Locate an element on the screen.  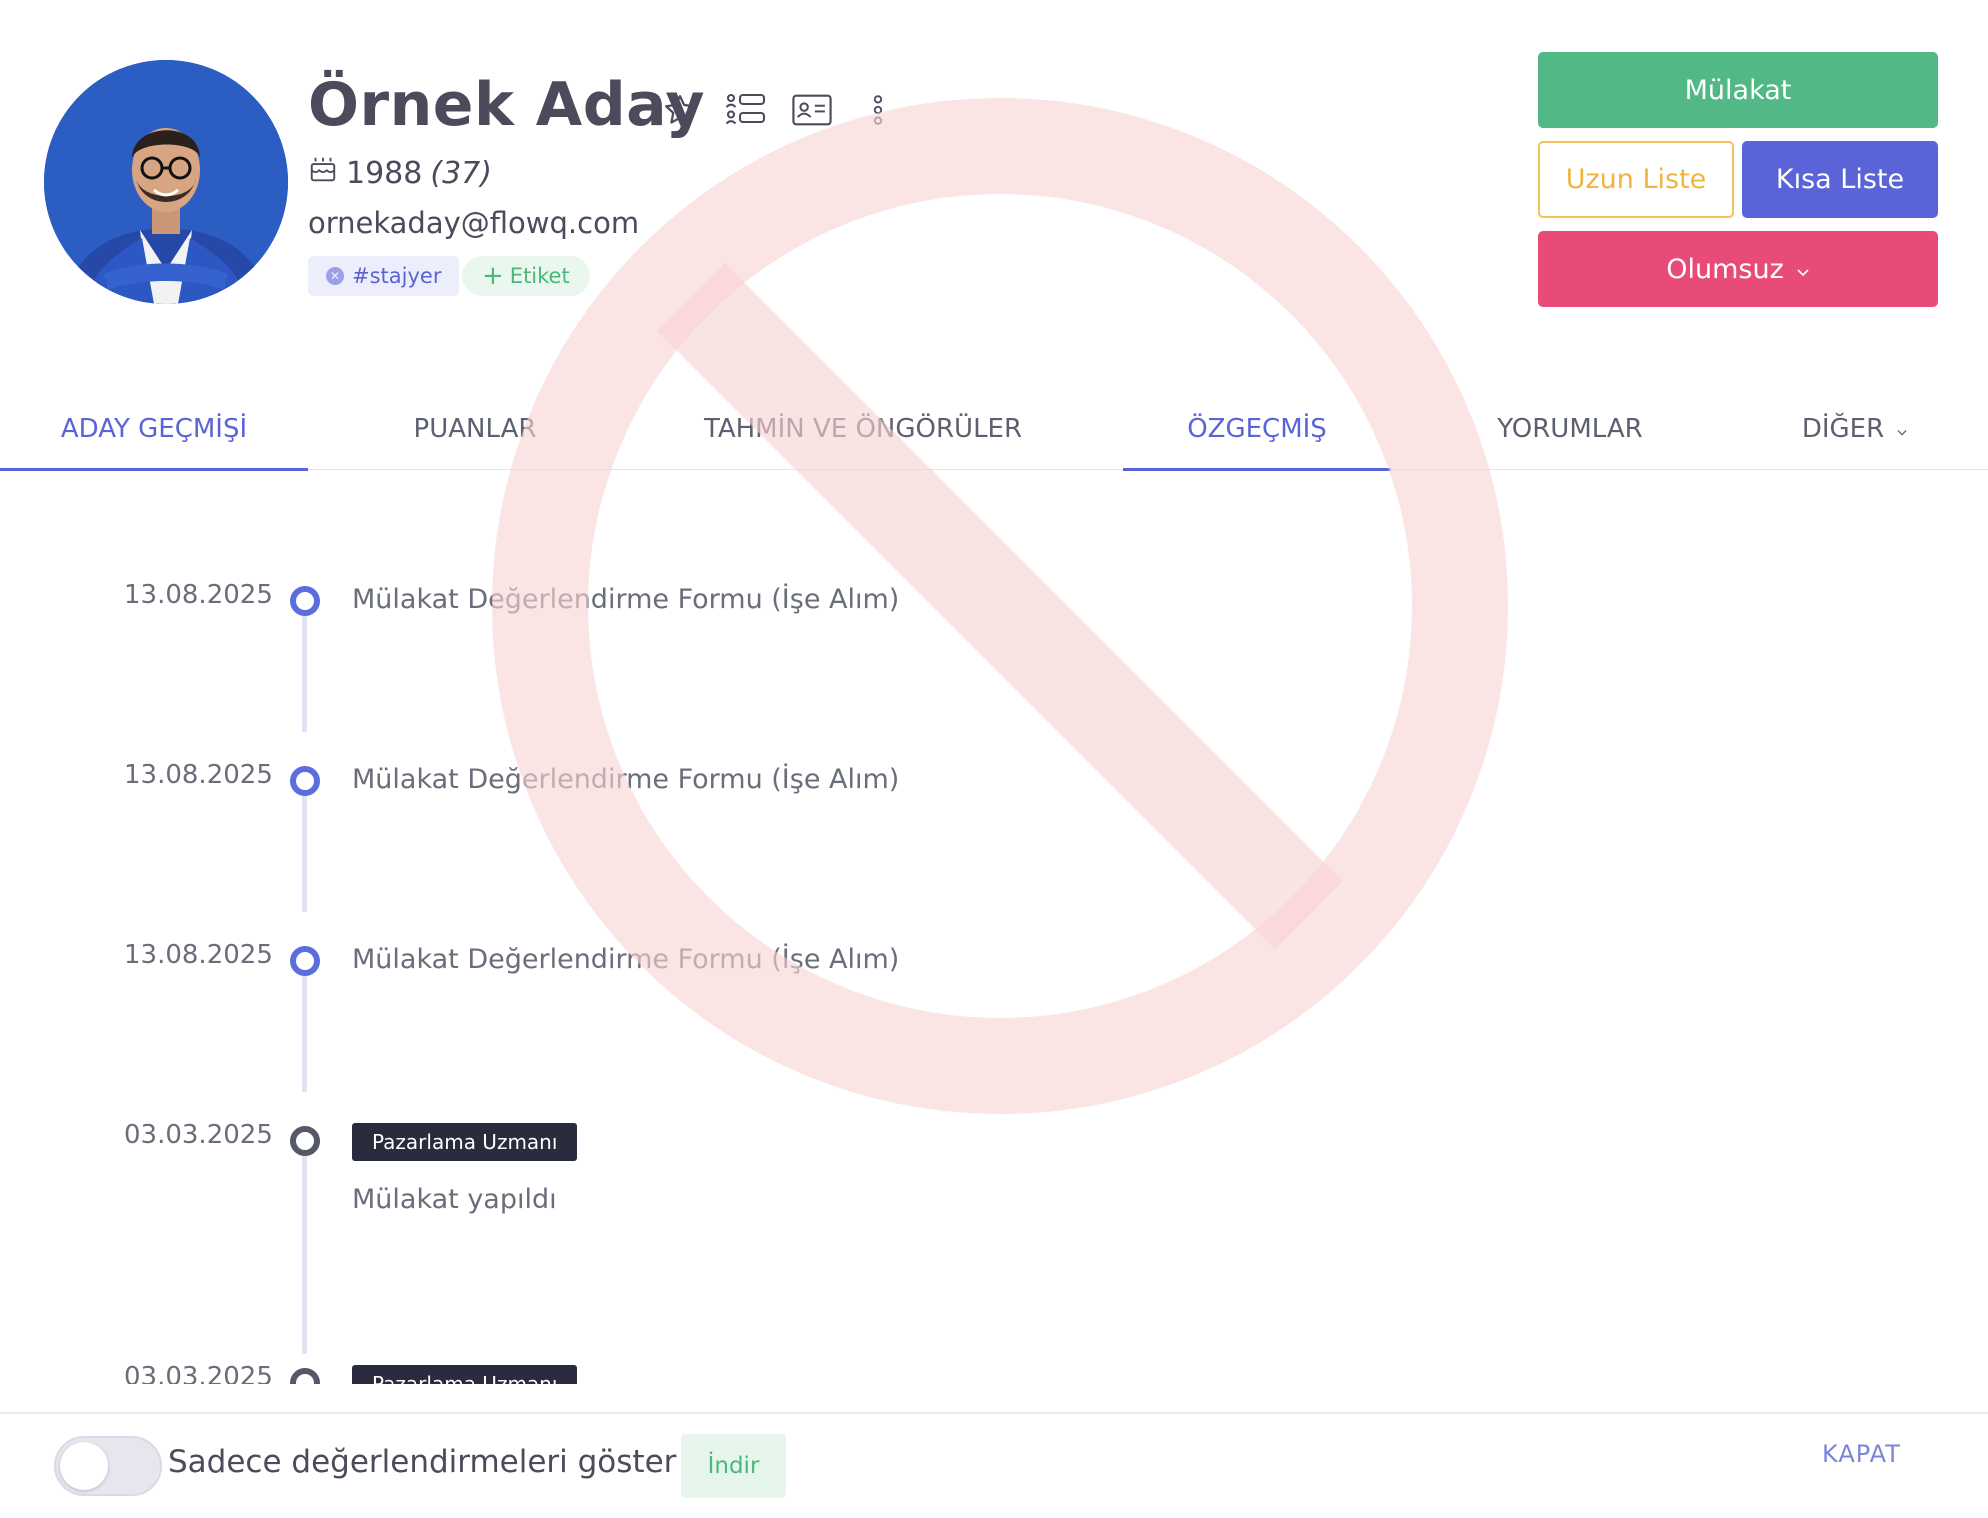
tab-predictions: TAHMİN VE ÖNGÖRÜLER is located at coordinates (863, 429).